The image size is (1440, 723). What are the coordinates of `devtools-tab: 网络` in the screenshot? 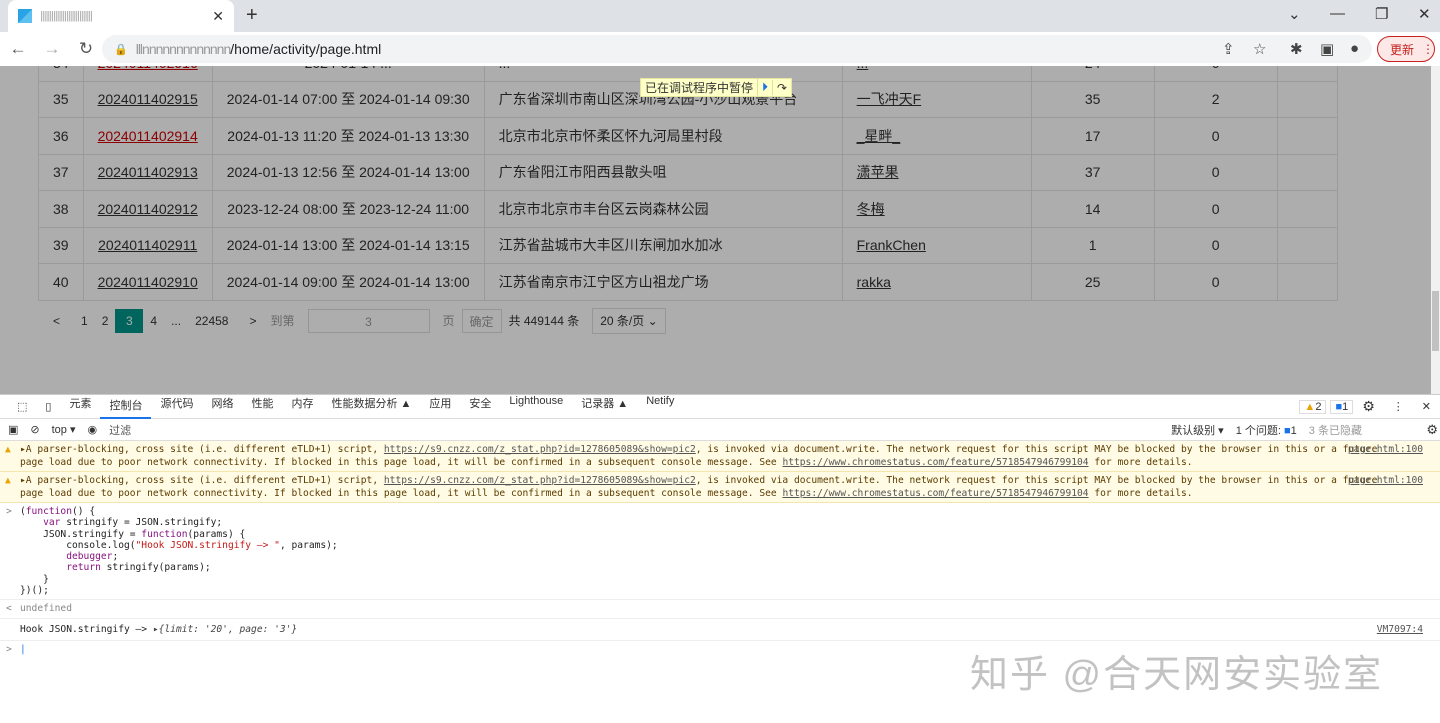 It's located at (222, 407).